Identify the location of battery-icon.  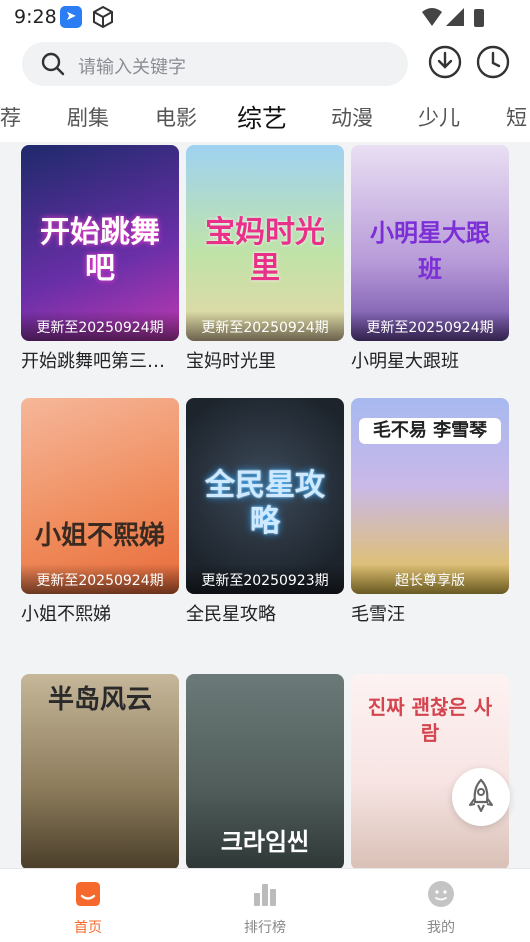
(479, 18).